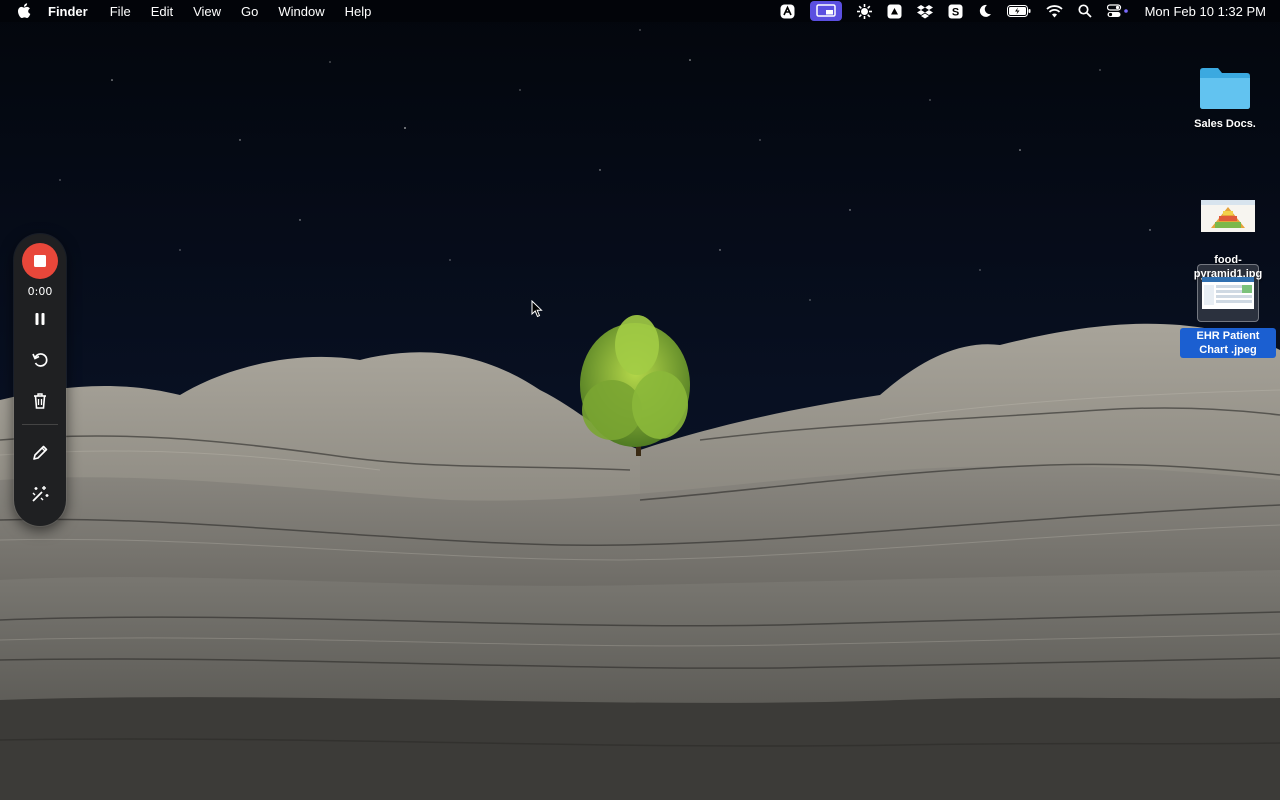 The image size is (1280, 800). I want to click on recording-timer: 0:00, so click(40, 291).